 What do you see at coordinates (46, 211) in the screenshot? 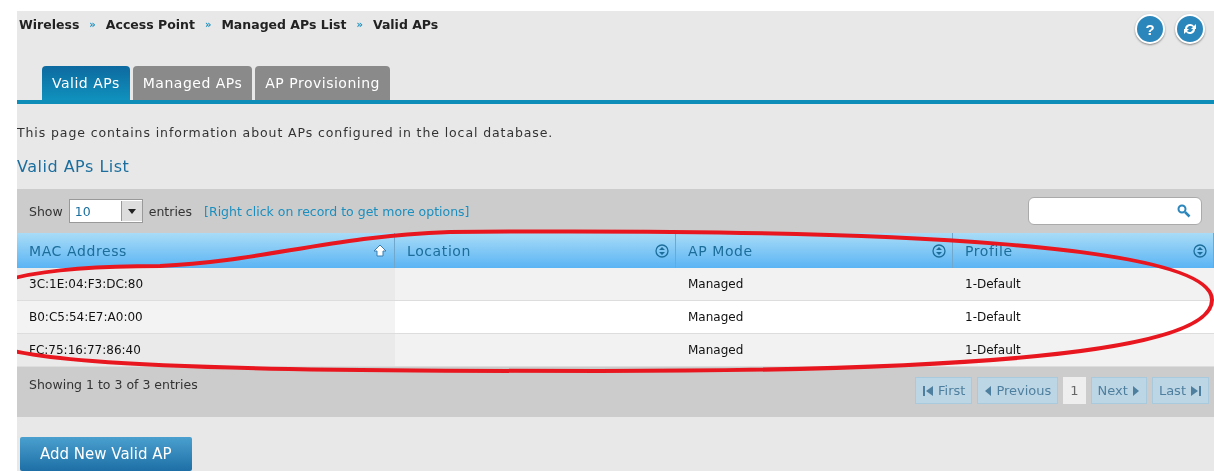
I see `show-label: Show` at bounding box center [46, 211].